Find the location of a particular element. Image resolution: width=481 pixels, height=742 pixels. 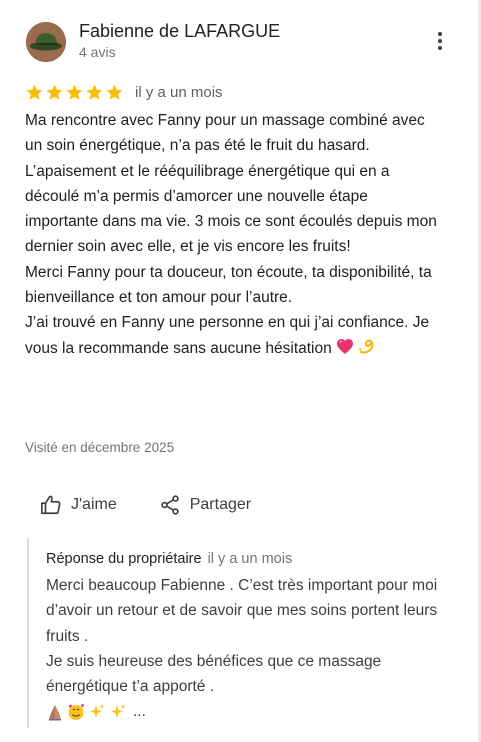

review-time: il y a un mois is located at coordinates (179, 92).